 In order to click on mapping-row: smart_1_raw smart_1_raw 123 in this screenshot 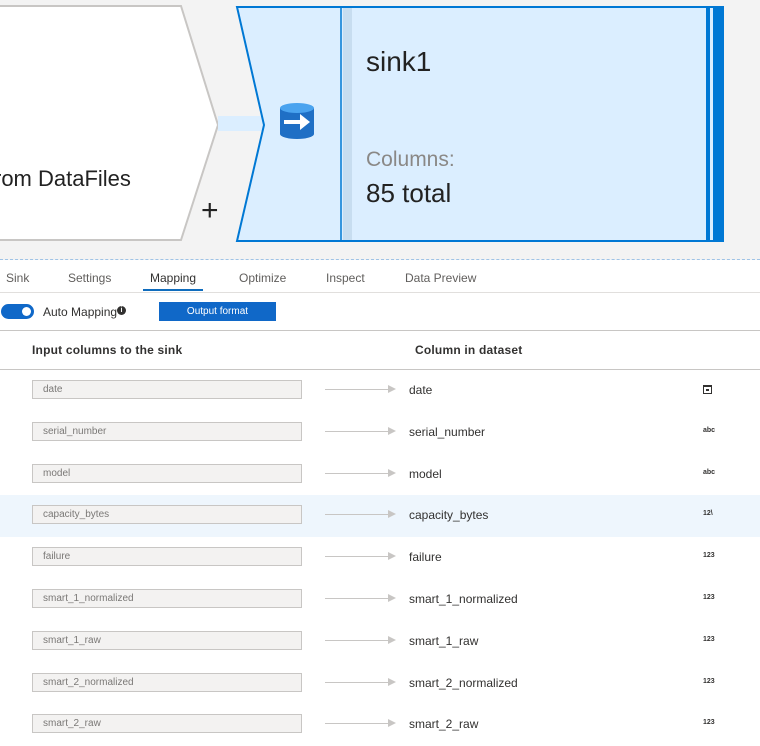, I will do `click(380, 642)`.